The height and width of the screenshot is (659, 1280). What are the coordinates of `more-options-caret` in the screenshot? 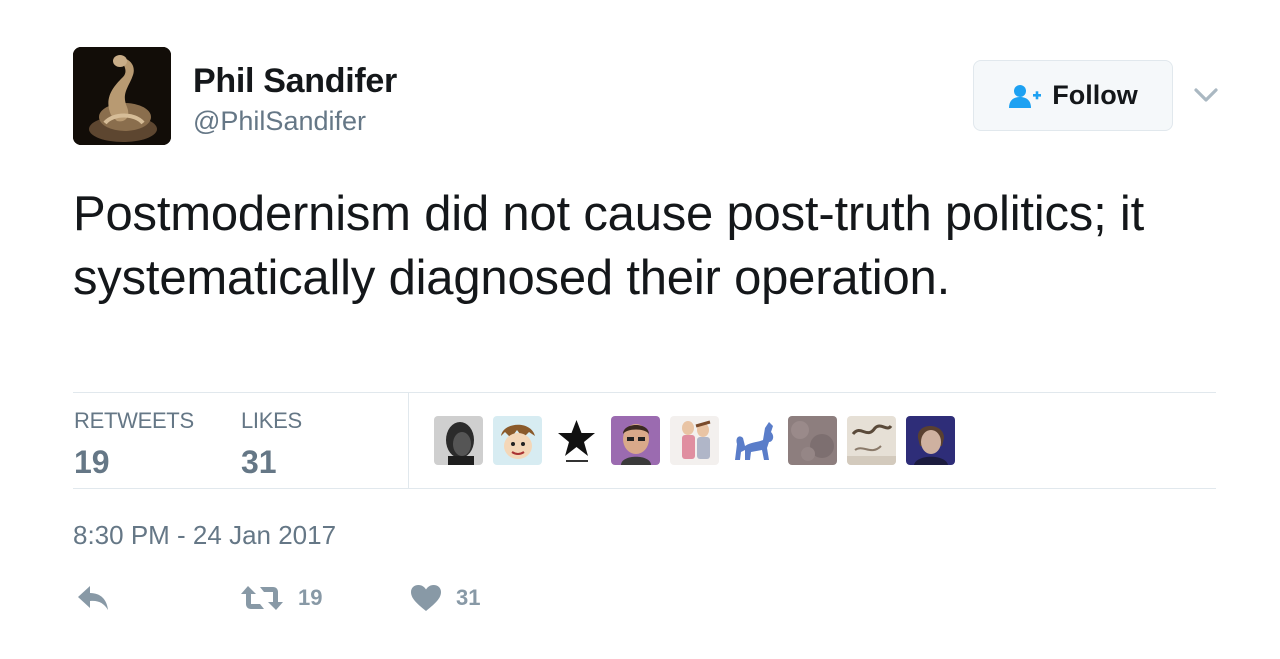 It's located at (1206, 95).